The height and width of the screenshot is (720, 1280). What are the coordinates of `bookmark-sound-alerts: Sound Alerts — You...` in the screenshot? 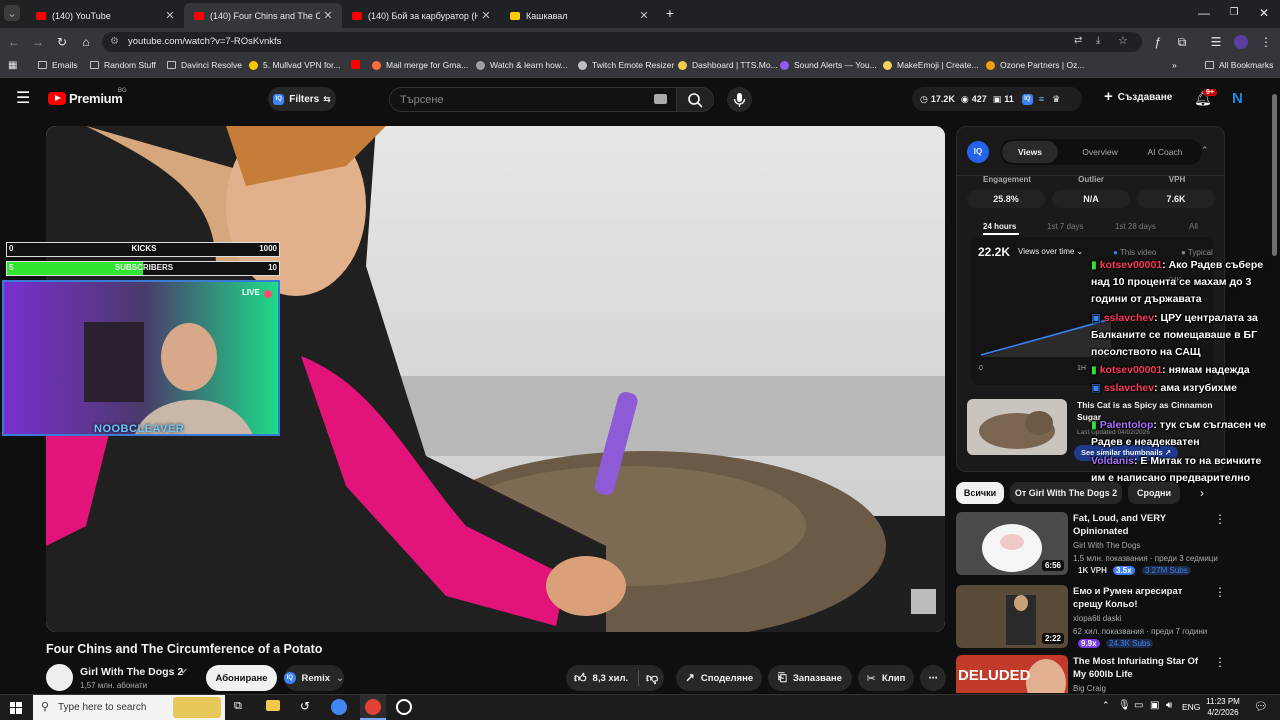 It's located at (828, 65).